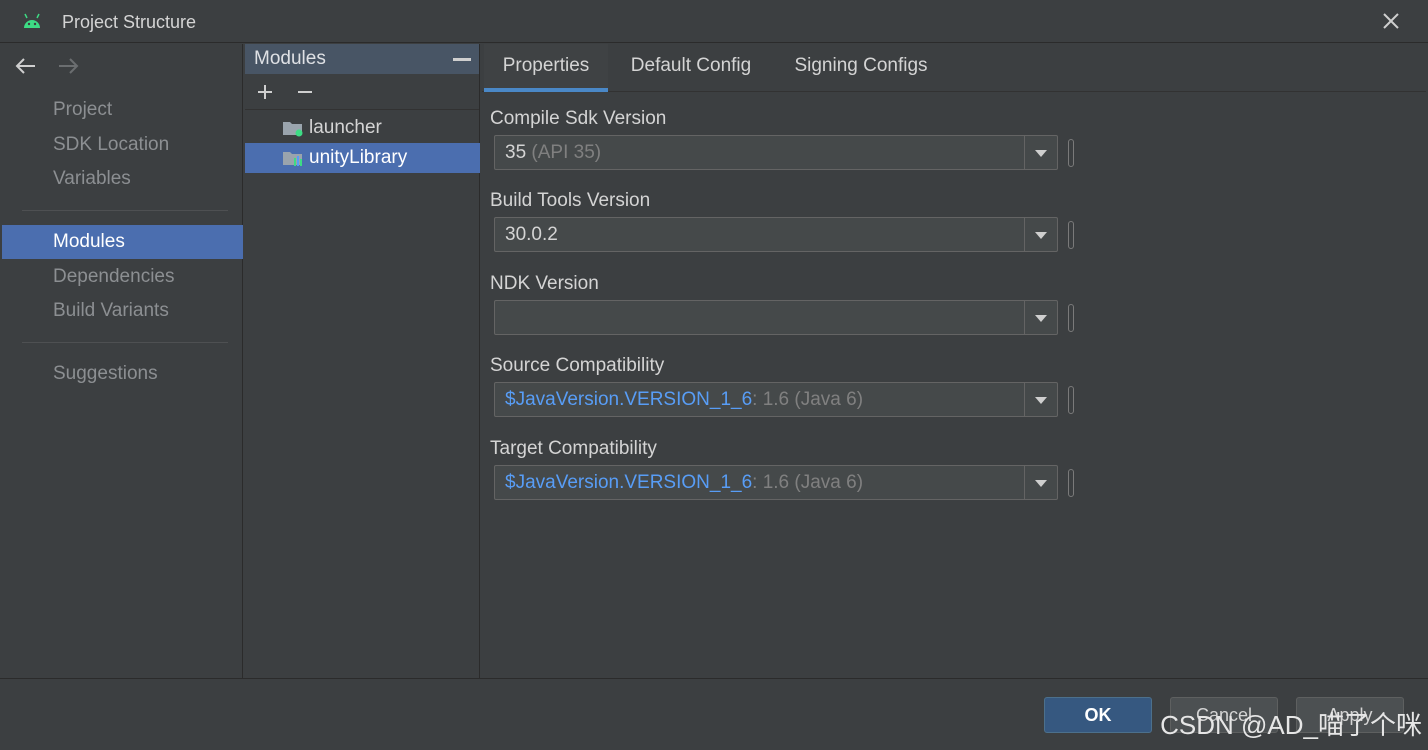 This screenshot has width=1428, height=750. What do you see at coordinates (462, 59) in the screenshot?
I see `collapse-icon` at bounding box center [462, 59].